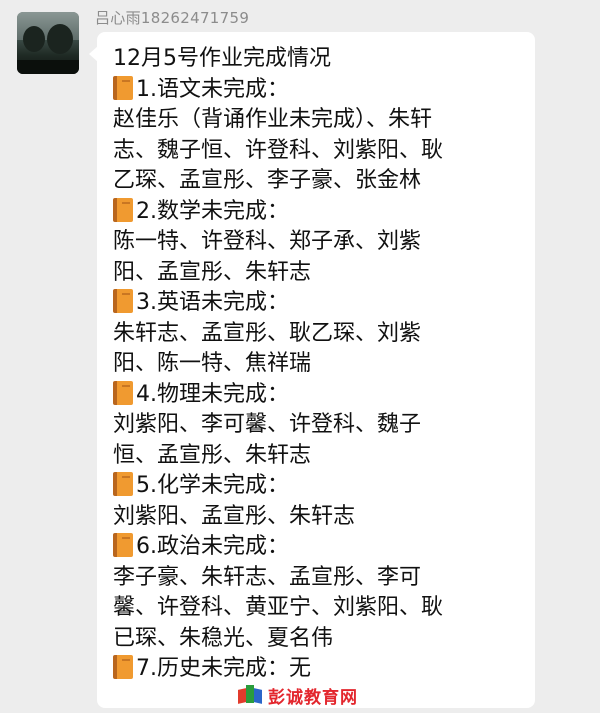 This screenshot has height=713, width=600. I want to click on line-text: 刘紫阳、孟宣彤、朱轩志, so click(234, 516).